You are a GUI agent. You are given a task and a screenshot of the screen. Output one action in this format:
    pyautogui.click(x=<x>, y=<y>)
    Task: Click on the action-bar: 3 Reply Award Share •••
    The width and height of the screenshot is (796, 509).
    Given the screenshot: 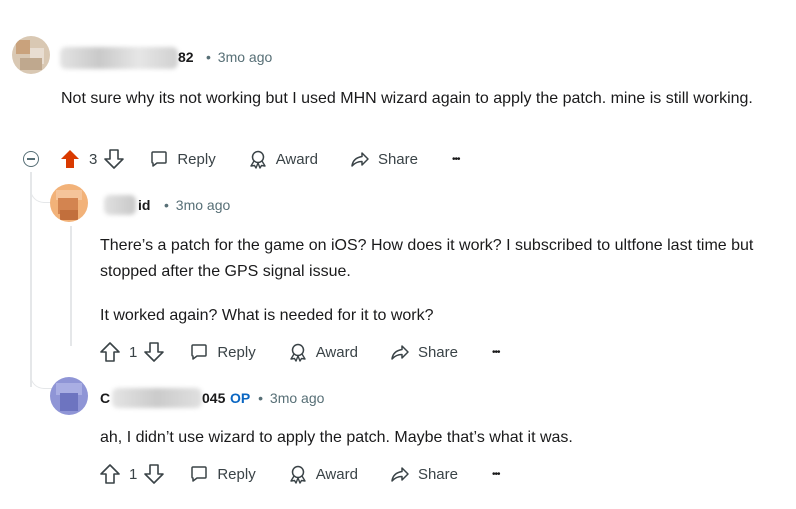 What is the action you would take?
    pyautogui.click(x=259, y=159)
    